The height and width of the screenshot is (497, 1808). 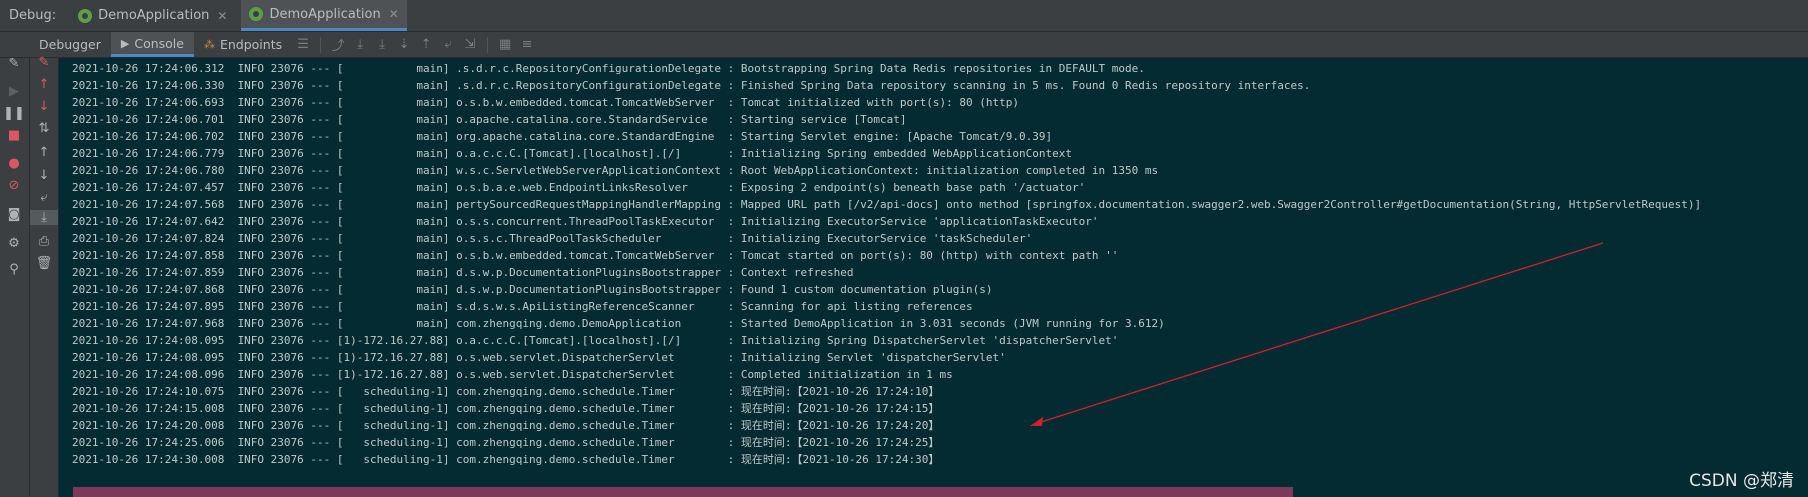 I want to click on csdn-watermark: CSDN @郑清, so click(x=1741, y=481).